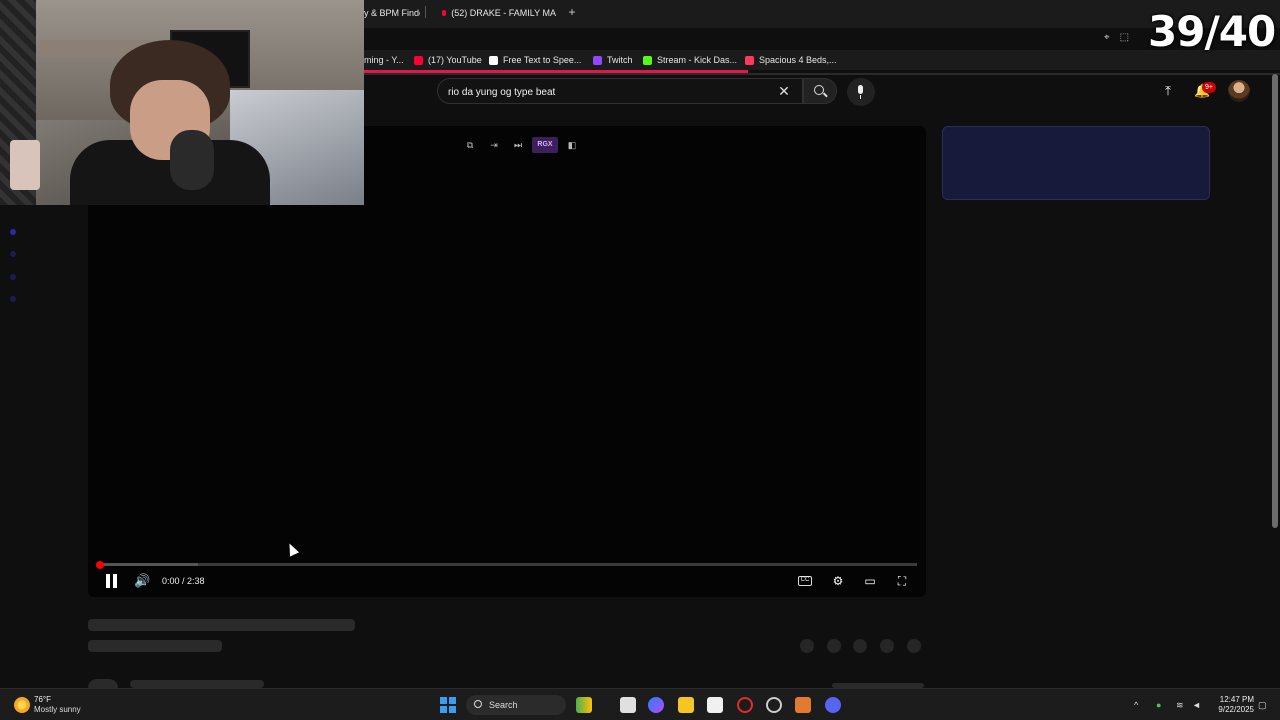 Image resolution: width=1280 pixels, height=720 pixels. I want to click on weather-temperature: 76°F, so click(42, 700).